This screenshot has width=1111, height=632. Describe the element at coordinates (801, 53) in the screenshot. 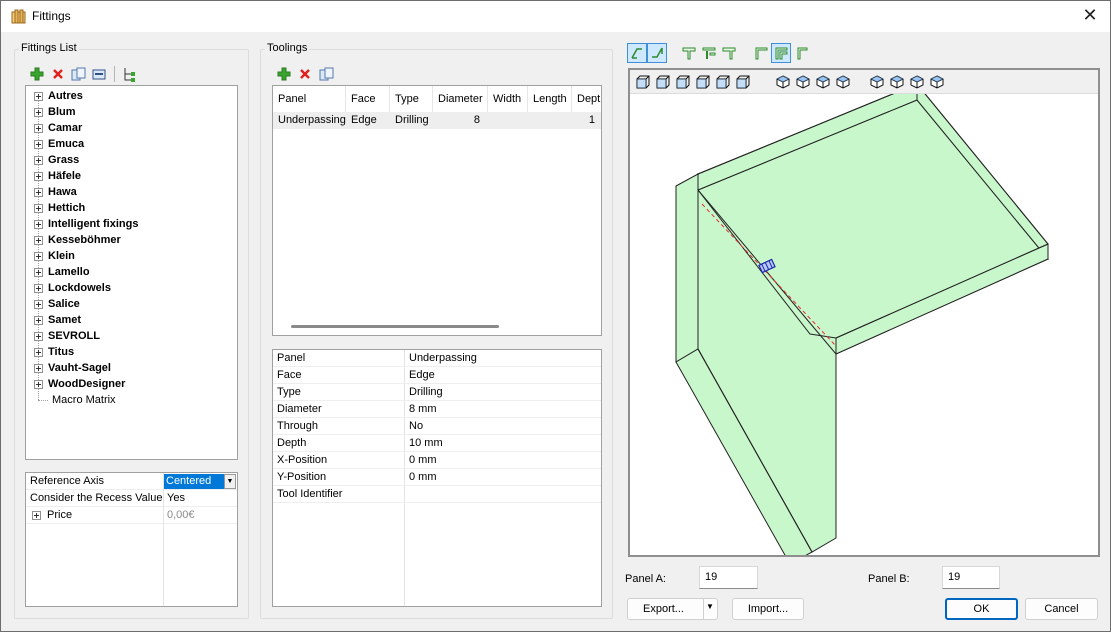

I see `joint-corner-c-button` at that location.